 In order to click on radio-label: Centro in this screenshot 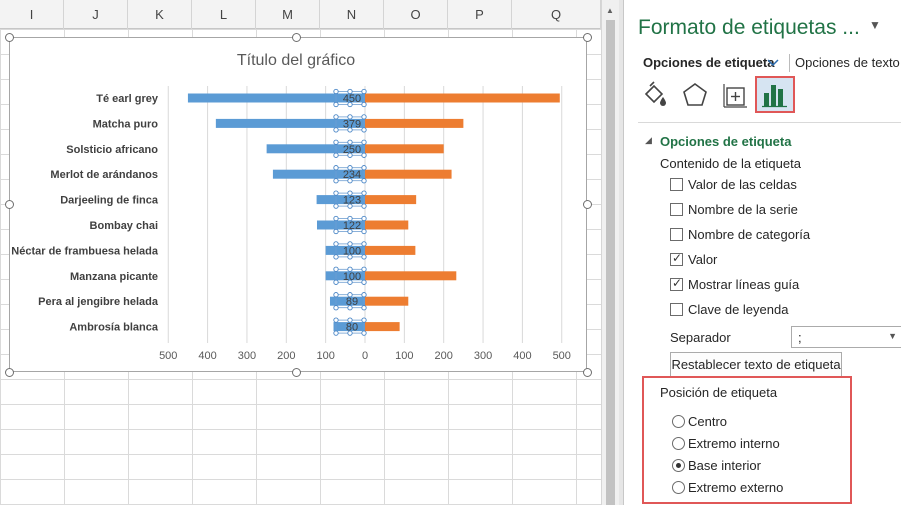, I will do `click(707, 421)`.